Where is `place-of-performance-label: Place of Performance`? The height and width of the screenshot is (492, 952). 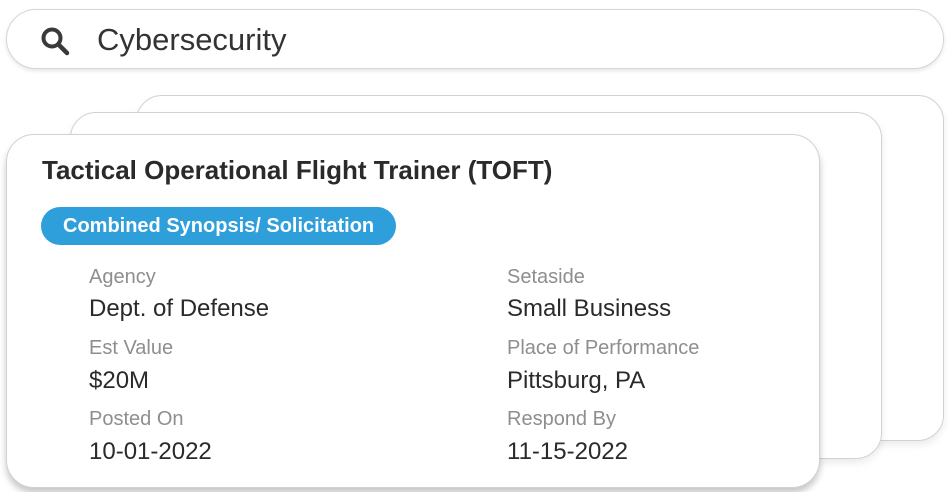
place-of-performance-label: Place of Performance is located at coordinates (603, 348).